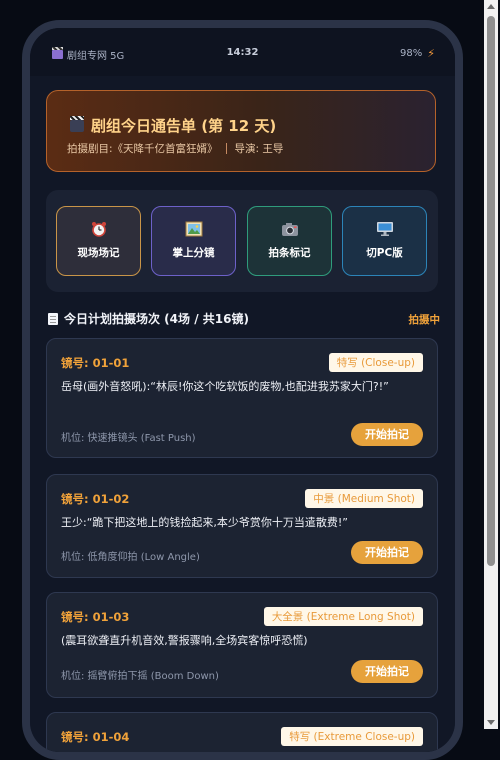 Image resolution: width=500 pixels, height=760 pixels. What do you see at coordinates (193, 229) in the screenshot?
I see `picture-icon` at bounding box center [193, 229].